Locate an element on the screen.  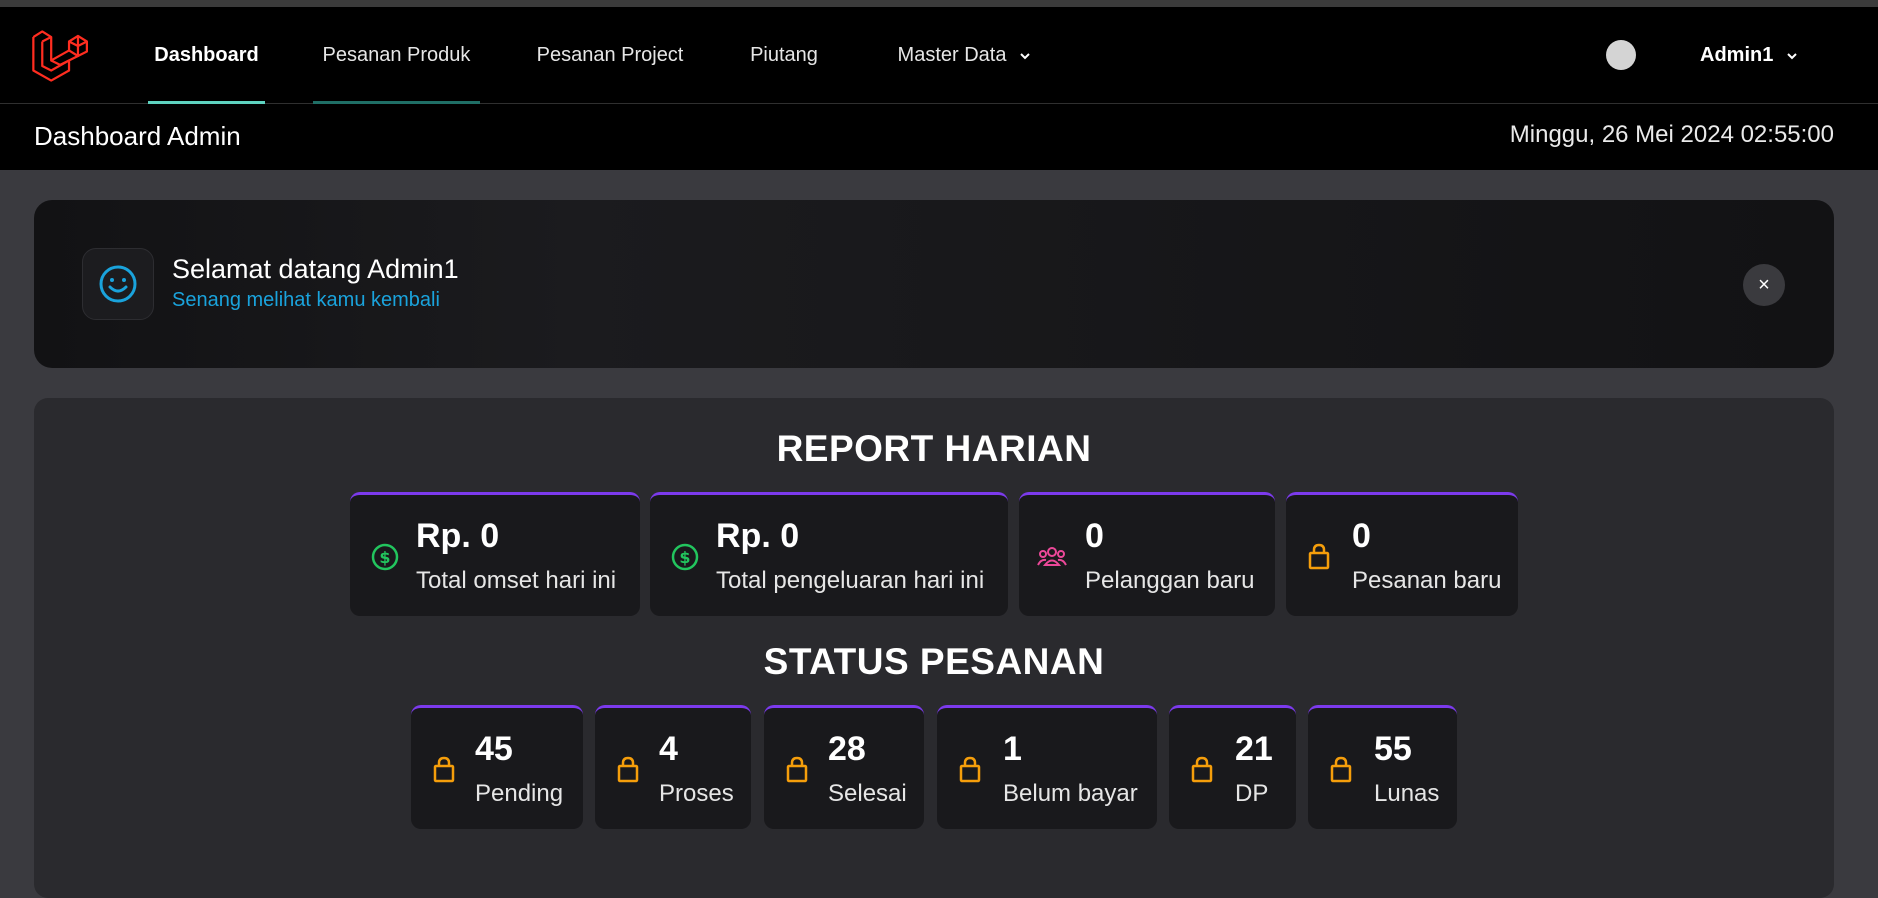
nav-pesanan-produk-label: Pesanan Produk is located at coordinates (396, 55).